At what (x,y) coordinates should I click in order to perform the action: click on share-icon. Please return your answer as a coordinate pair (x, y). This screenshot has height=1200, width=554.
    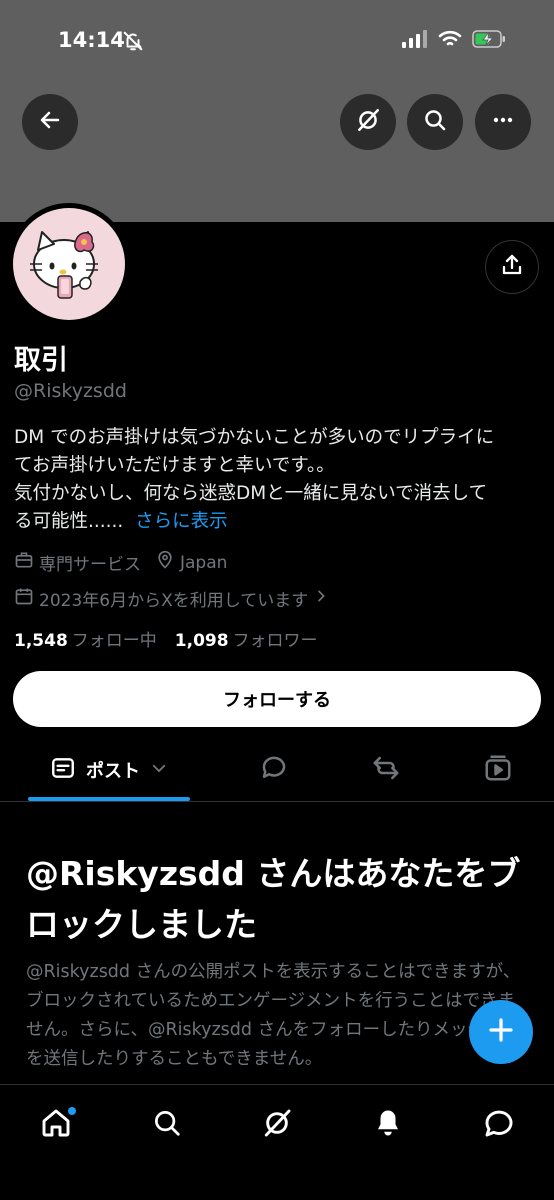
    Looking at the image, I should click on (512, 267).